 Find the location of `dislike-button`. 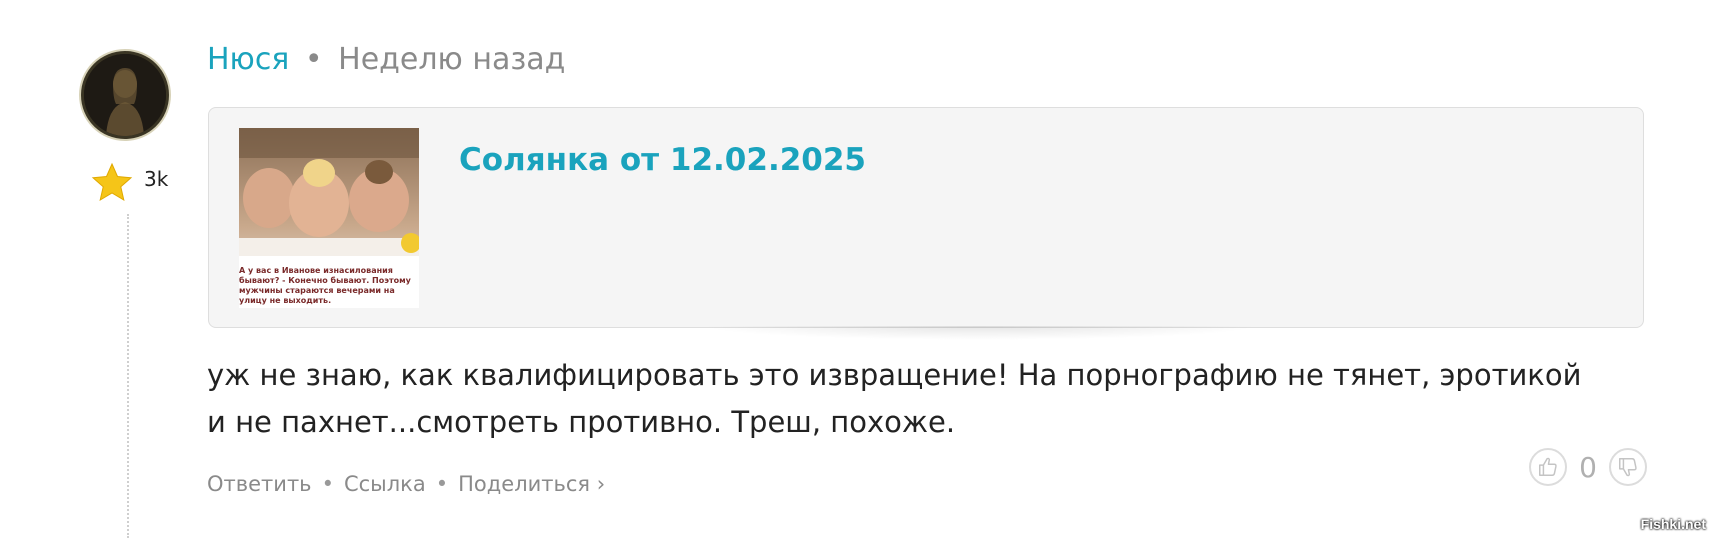

dislike-button is located at coordinates (1628, 467).